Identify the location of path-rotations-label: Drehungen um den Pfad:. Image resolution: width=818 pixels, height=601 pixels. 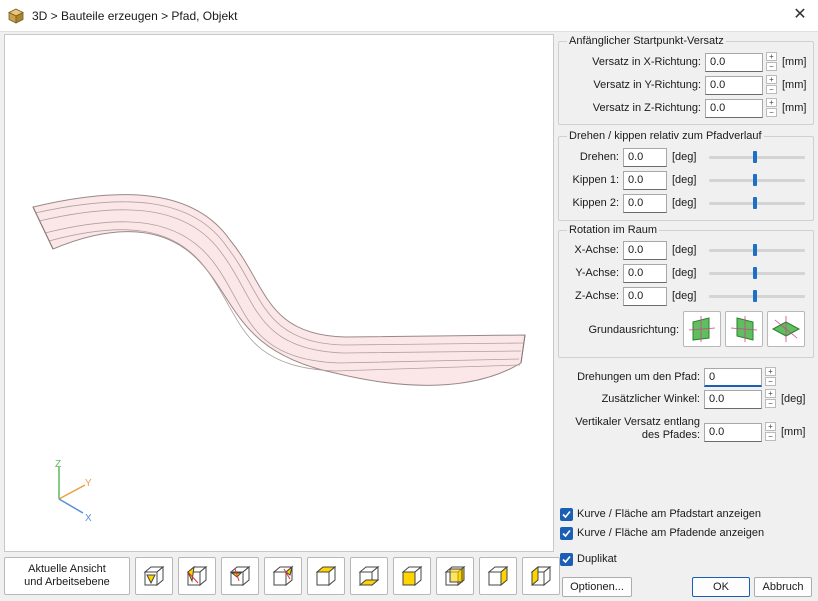
(638, 377).